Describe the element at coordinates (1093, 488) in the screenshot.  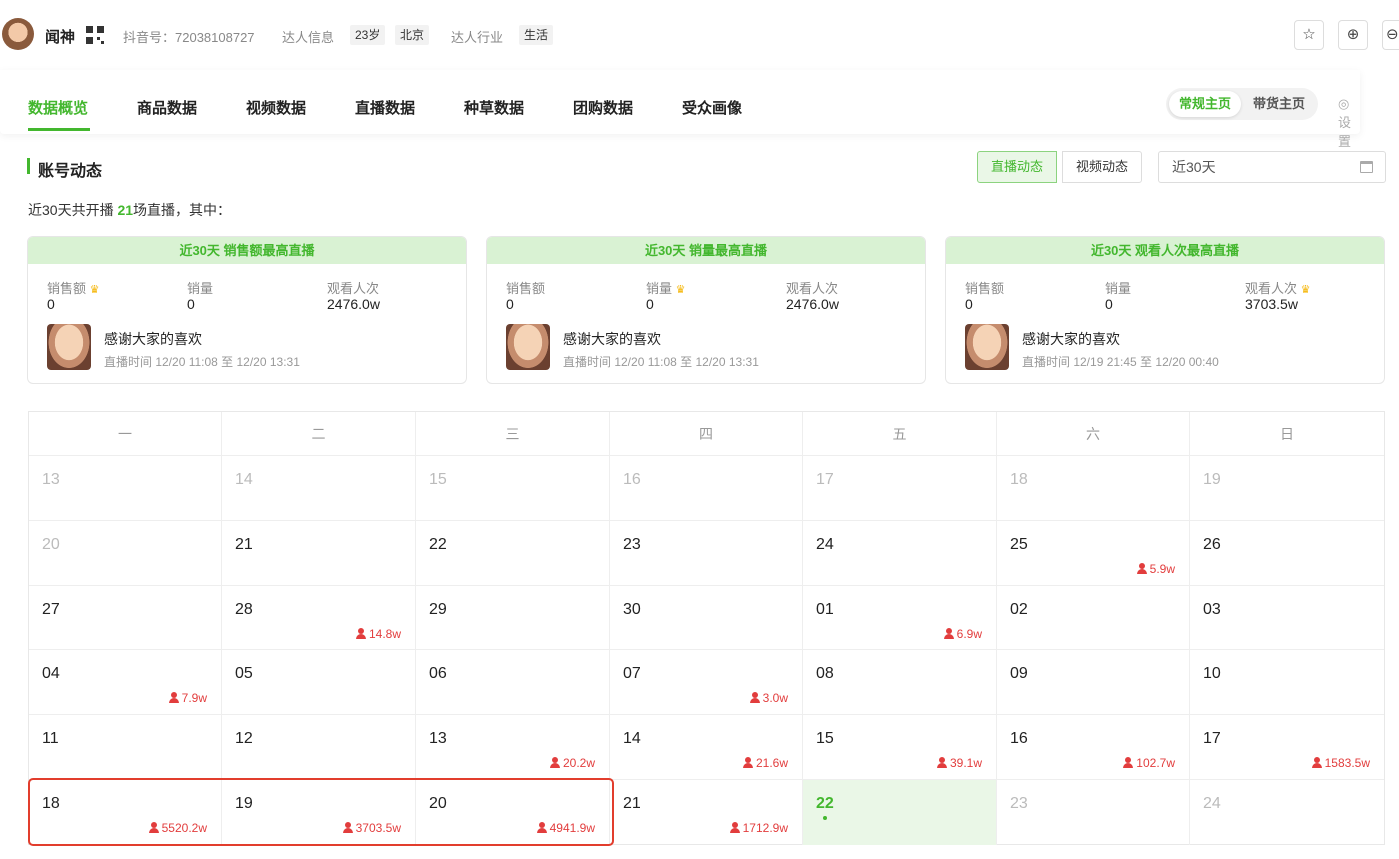
I see `calendar-day: 18` at that location.